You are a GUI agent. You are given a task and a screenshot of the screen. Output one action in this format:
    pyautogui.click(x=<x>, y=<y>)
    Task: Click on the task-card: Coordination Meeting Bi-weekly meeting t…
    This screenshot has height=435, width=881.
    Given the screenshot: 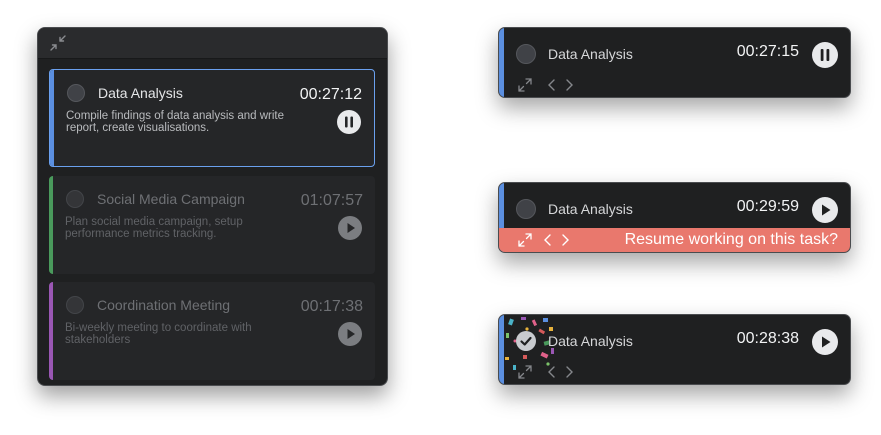 What is the action you would take?
    pyautogui.click(x=212, y=331)
    